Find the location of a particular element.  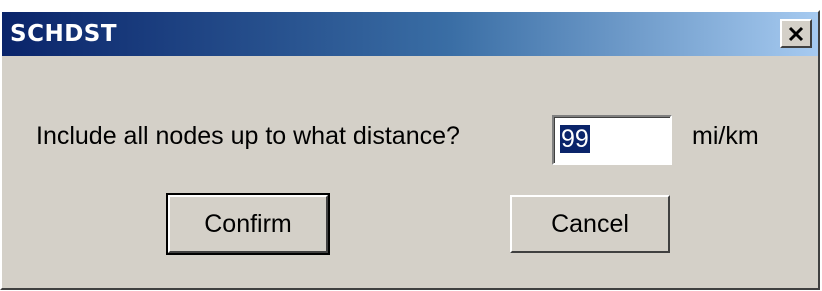

distance-prompt-label: Include all nodes up to what distance? is located at coordinates (248, 136).